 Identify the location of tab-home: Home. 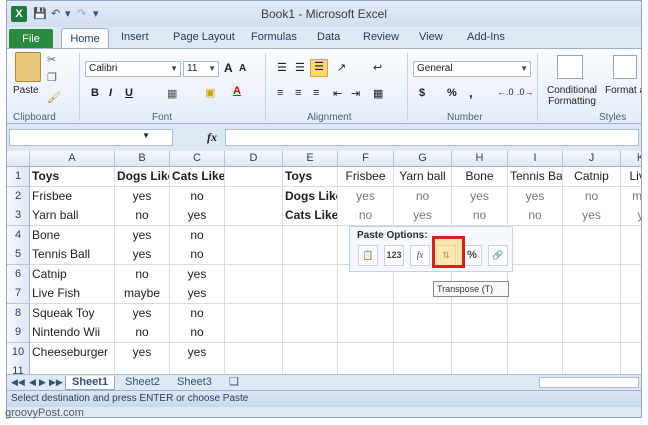
(85, 39).